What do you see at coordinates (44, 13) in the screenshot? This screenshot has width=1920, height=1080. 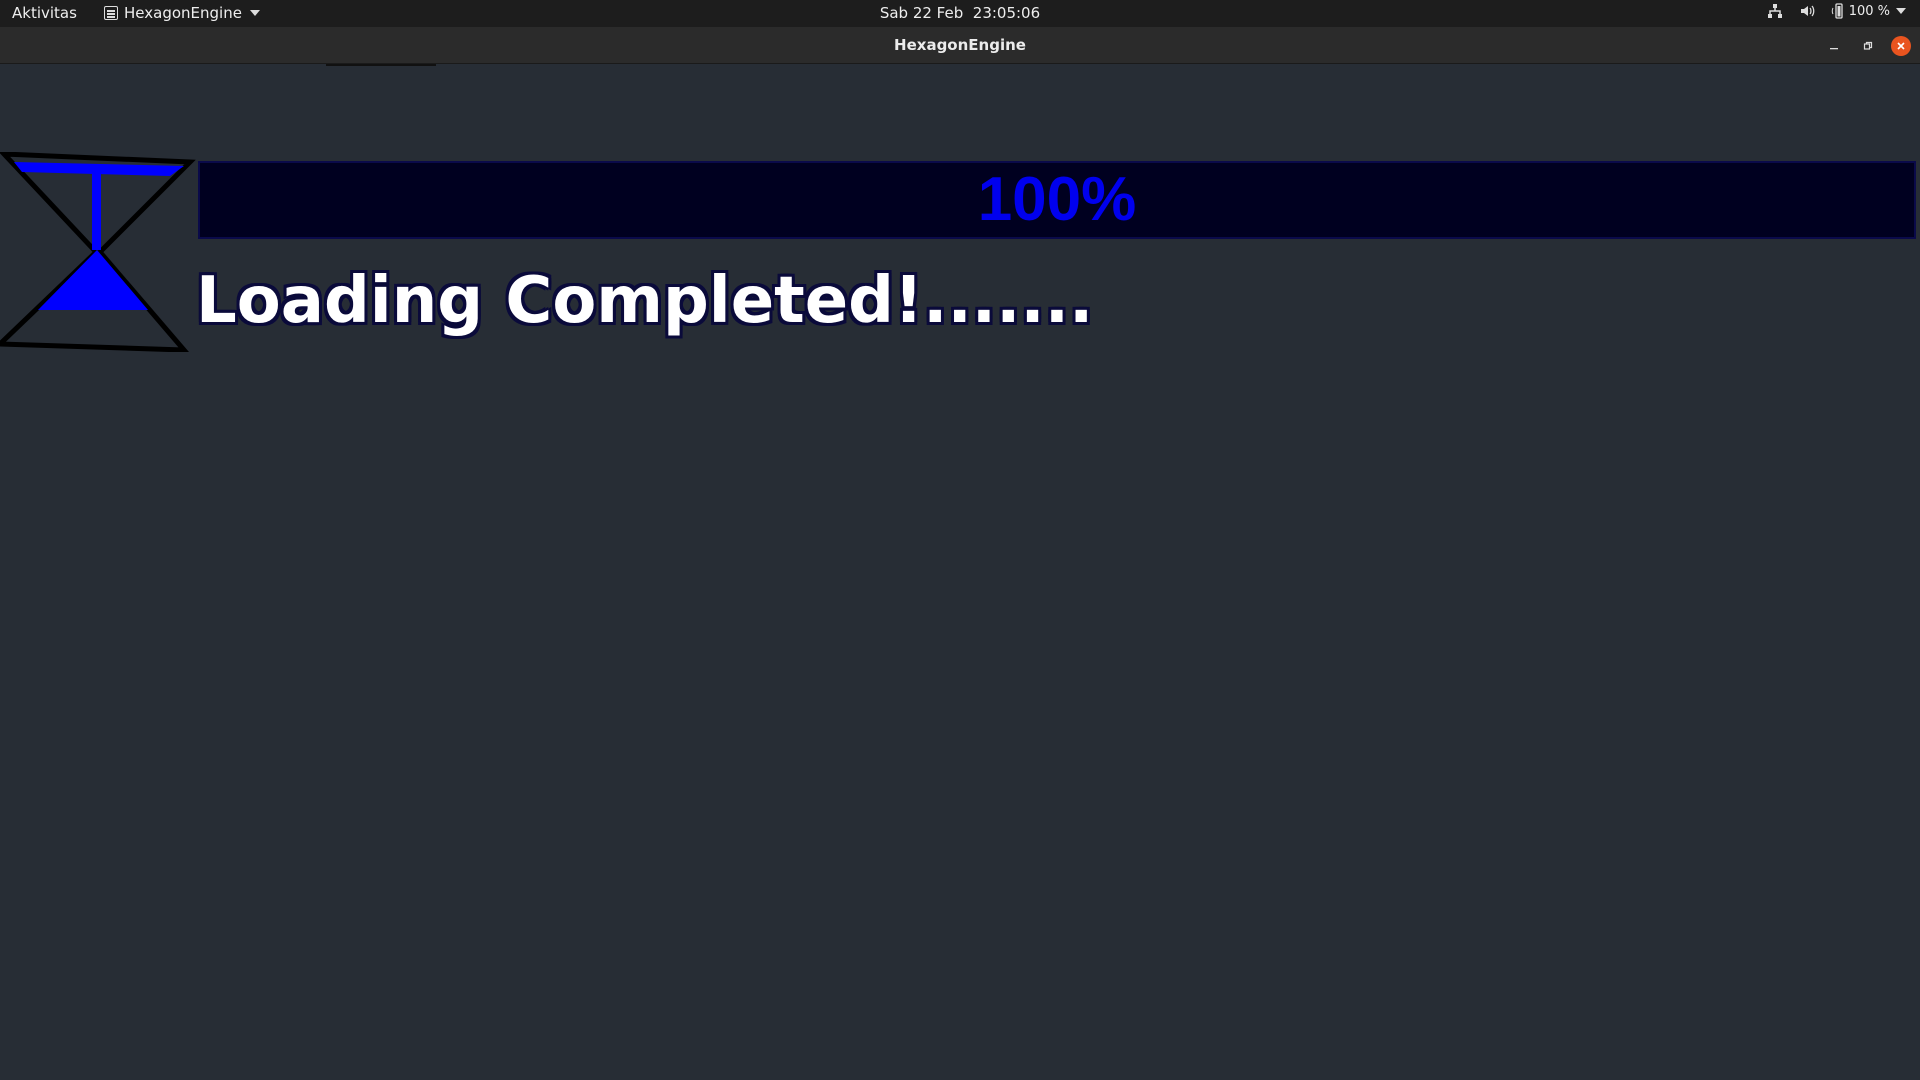 I see `activities-button: Aktivitas` at bounding box center [44, 13].